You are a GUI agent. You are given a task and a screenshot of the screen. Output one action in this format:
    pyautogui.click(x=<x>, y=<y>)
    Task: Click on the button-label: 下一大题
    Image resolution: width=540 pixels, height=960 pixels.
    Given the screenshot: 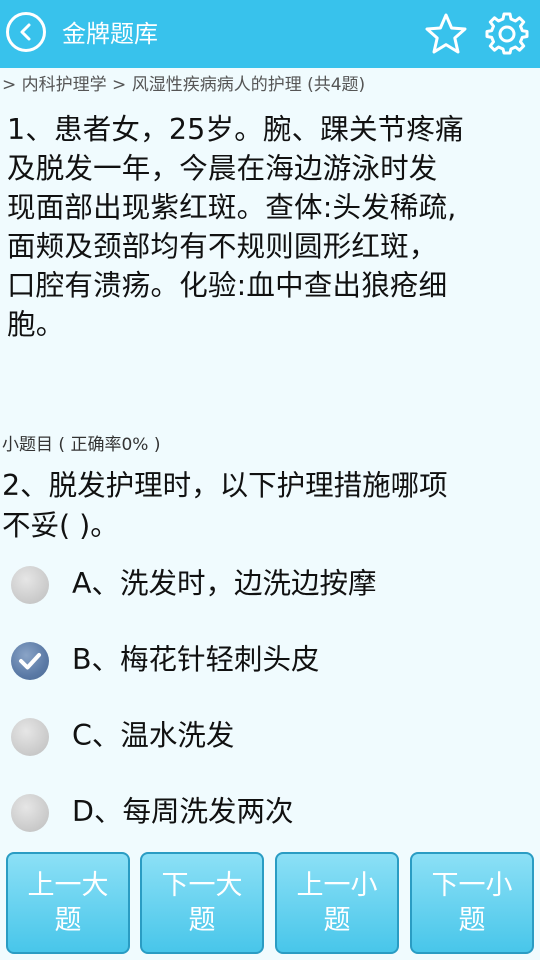 What is the action you would take?
    pyautogui.click(x=202, y=903)
    